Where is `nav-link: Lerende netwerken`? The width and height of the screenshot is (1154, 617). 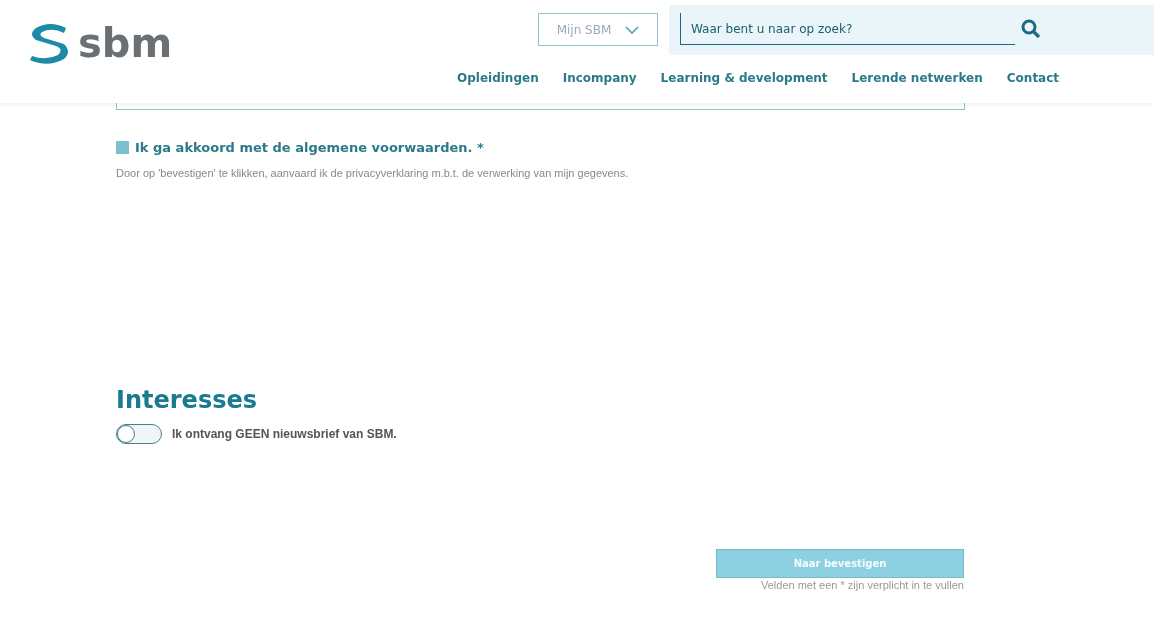
nav-link: Lerende netwerken is located at coordinates (917, 78).